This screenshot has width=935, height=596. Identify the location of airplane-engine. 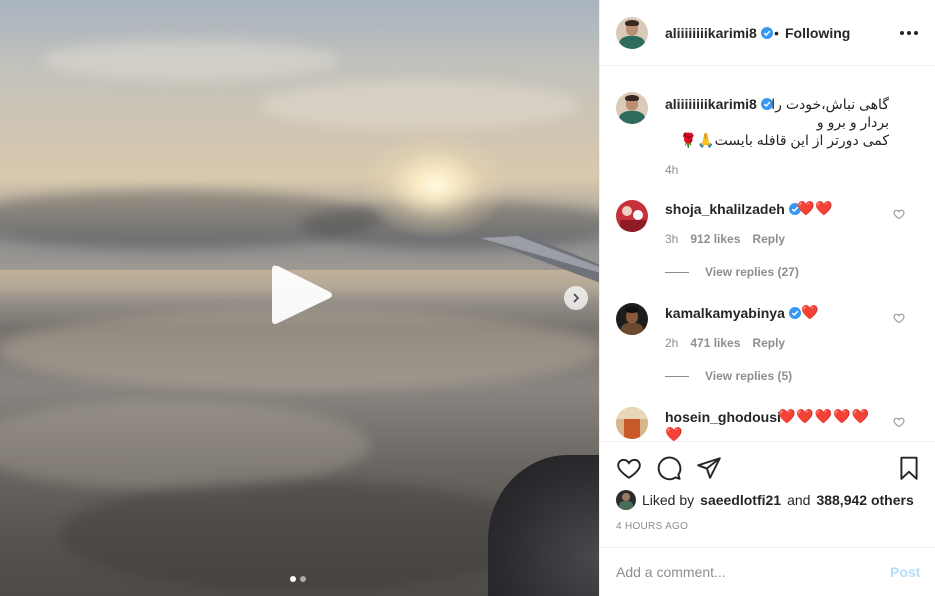
(543, 525).